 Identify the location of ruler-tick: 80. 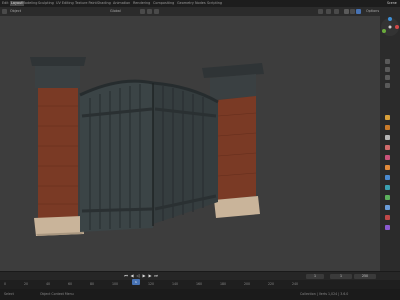
(92, 284).